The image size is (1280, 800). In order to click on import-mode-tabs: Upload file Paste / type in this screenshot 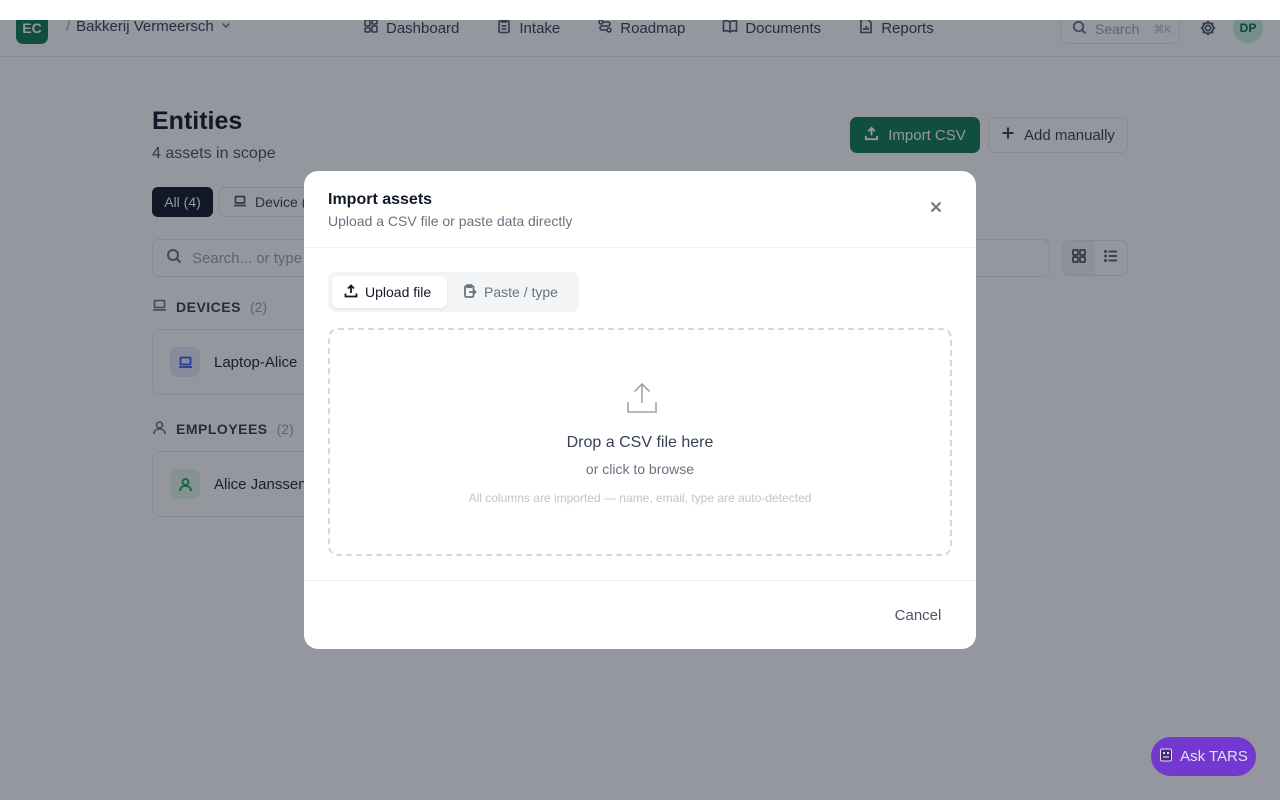, I will do `click(453, 292)`.